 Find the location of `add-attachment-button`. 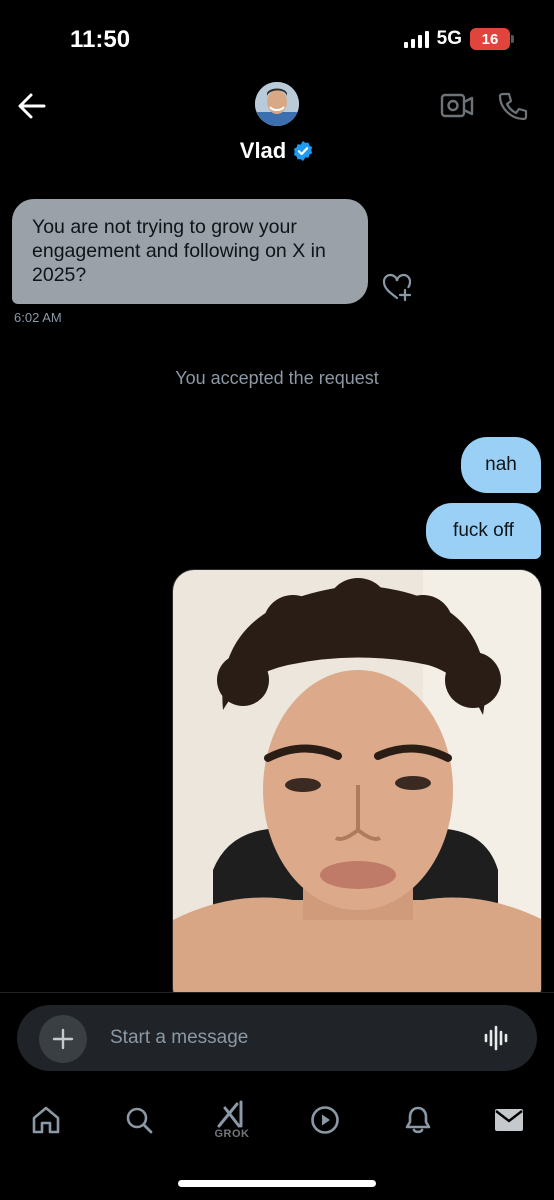

add-attachment-button is located at coordinates (63, 1039).